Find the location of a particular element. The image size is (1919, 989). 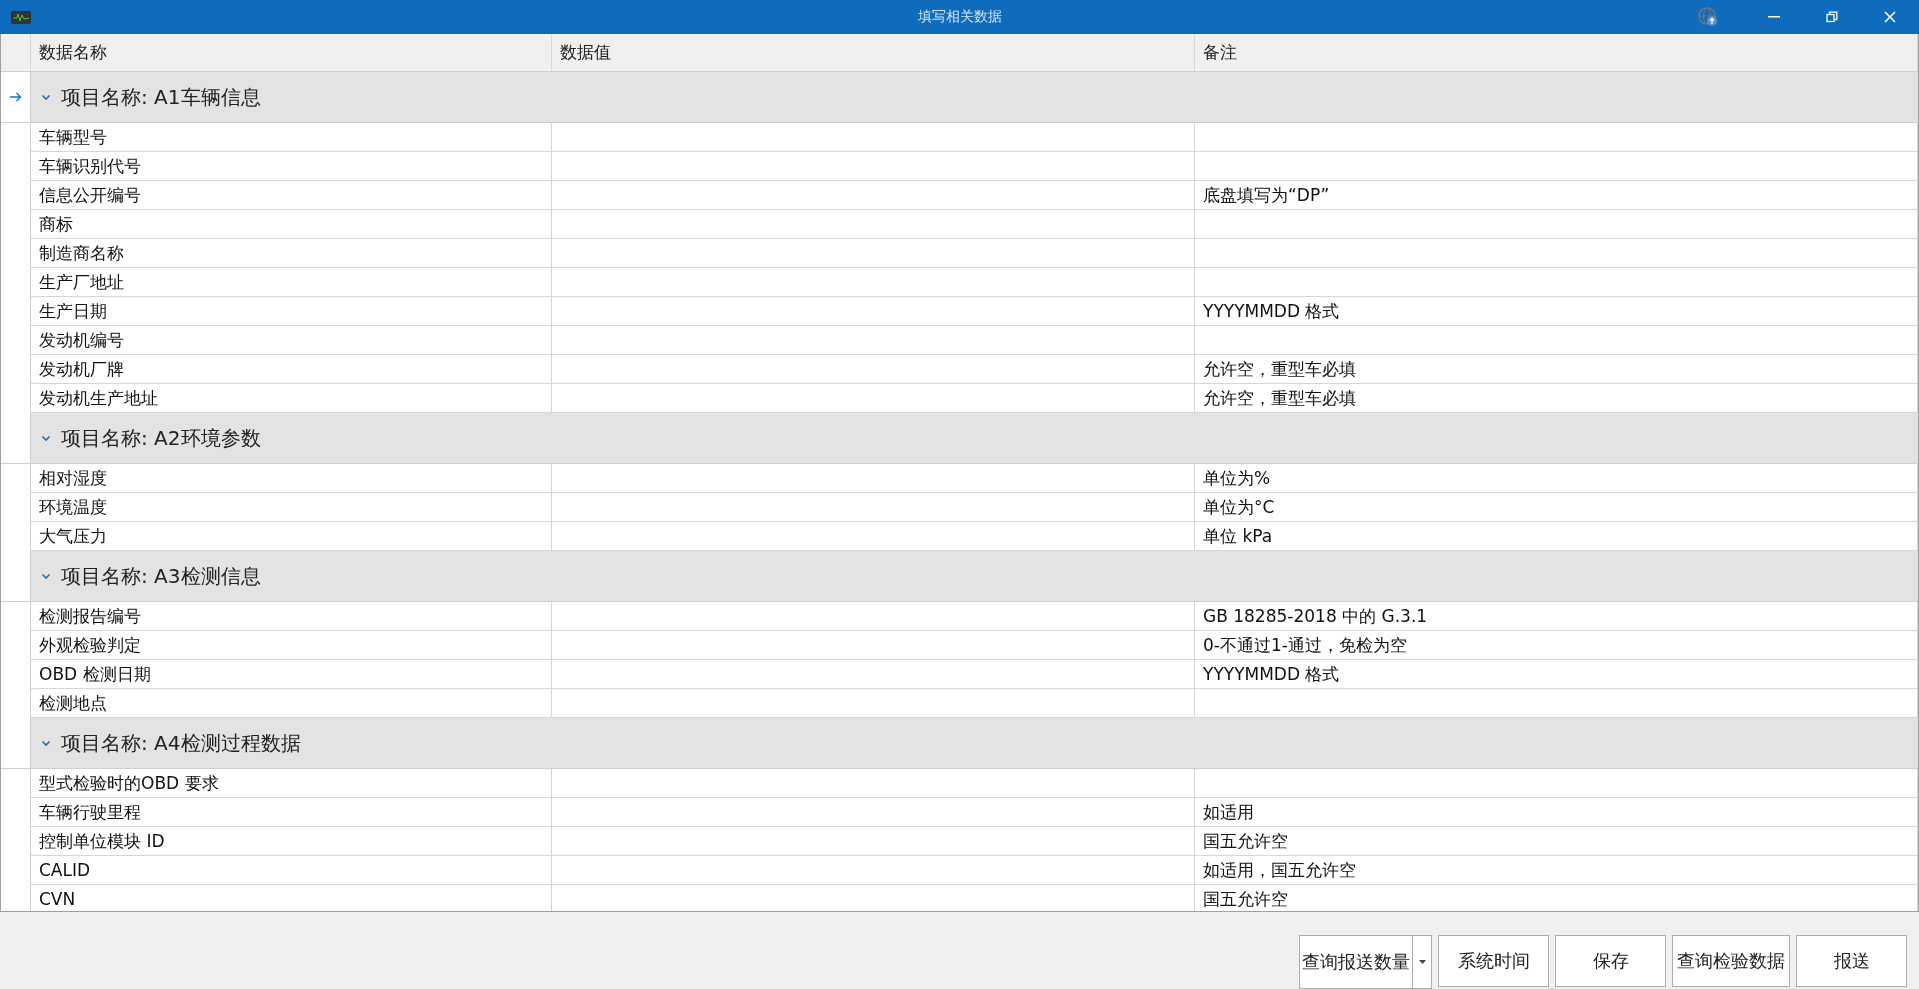

group-title: 项目名称: A2环境参数 is located at coordinates (161, 438).